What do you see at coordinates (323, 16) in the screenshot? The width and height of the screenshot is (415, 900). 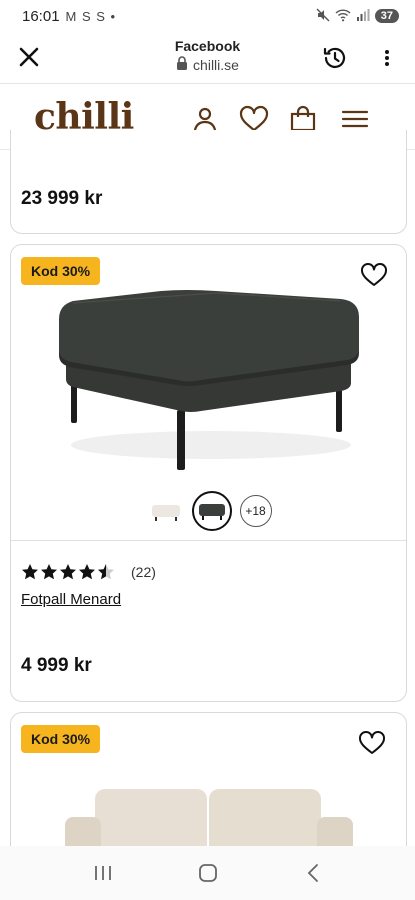 I see `mute-icon` at bounding box center [323, 16].